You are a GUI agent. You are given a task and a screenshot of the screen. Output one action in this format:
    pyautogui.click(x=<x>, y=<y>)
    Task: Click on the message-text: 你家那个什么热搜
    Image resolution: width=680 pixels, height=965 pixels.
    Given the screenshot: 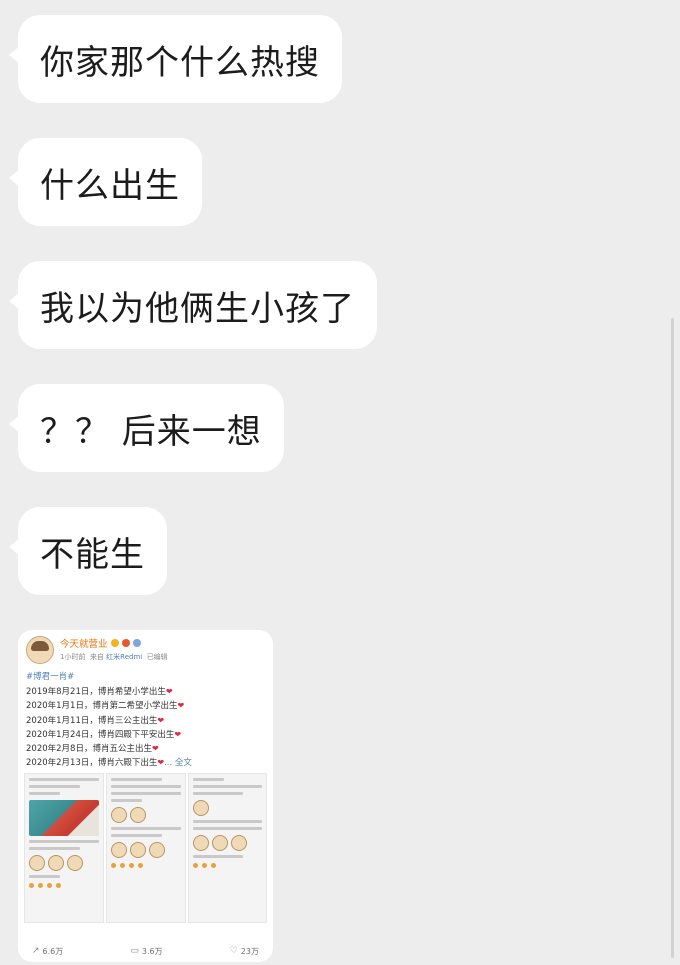 What is the action you would take?
    pyautogui.click(x=180, y=62)
    